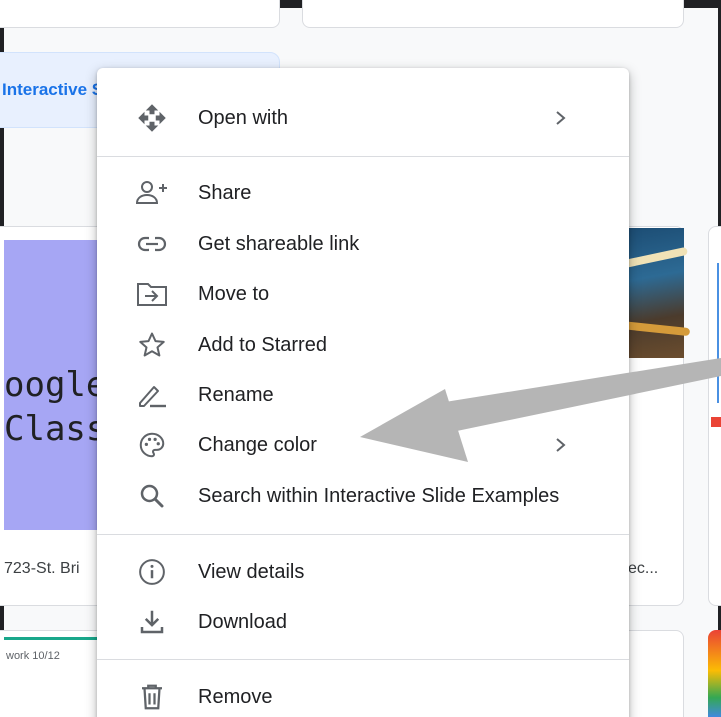  Describe the element at coordinates (152, 294) in the screenshot. I see `move-to-icon` at that location.